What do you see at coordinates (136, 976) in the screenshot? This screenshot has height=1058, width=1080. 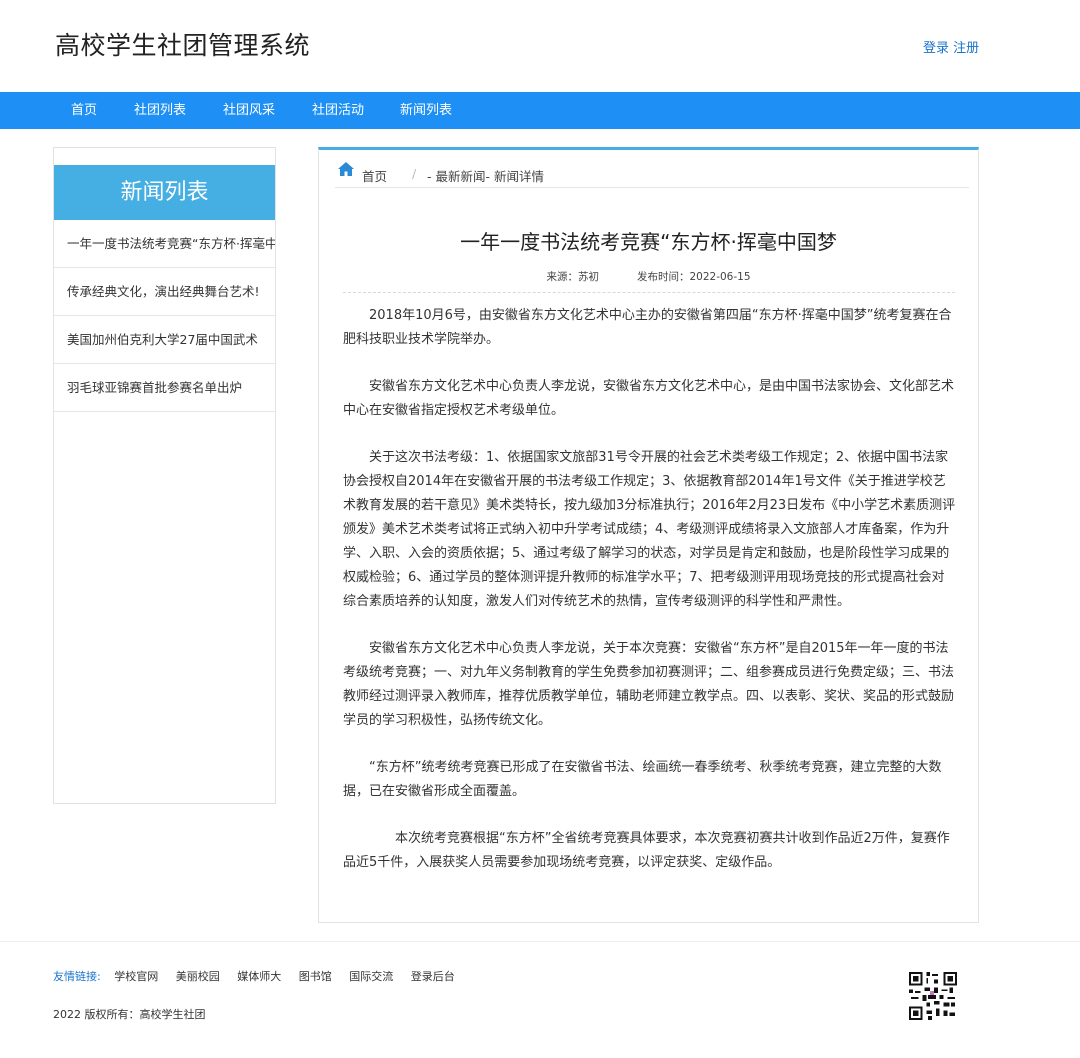 I see `footer-link: 学校官网` at bounding box center [136, 976].